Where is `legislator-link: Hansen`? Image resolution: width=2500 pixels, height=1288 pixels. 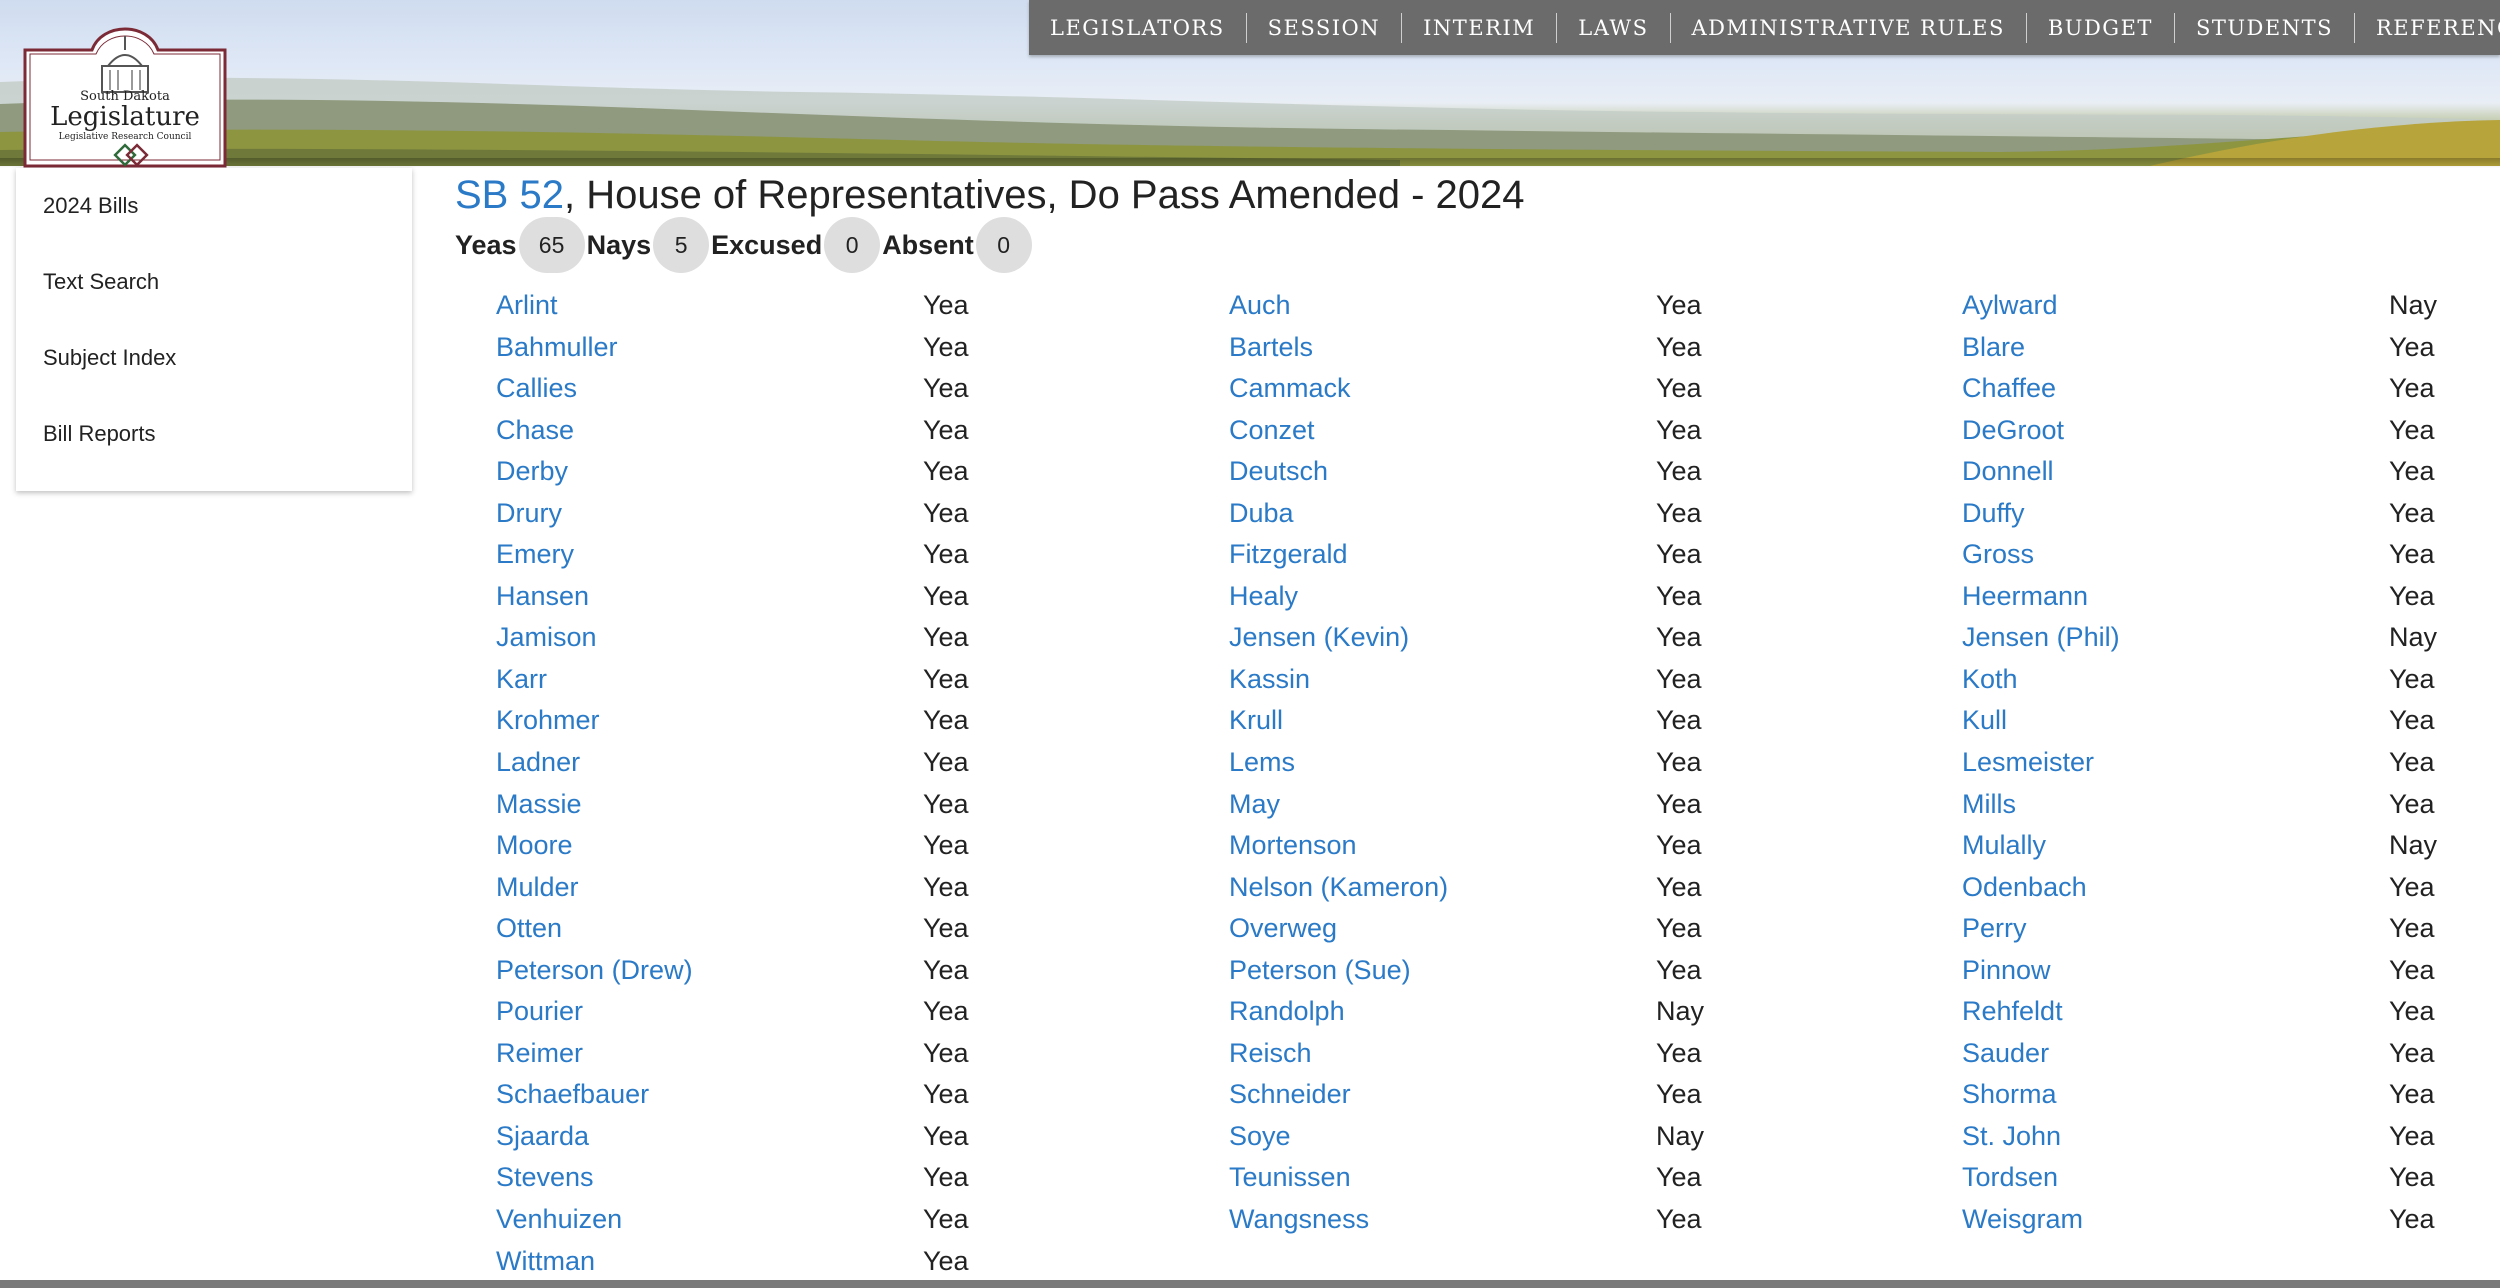 legislator-link: Hansen is located at coordinates (709, 597).